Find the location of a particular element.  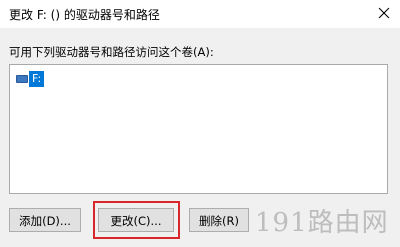

drive-icon is located at coordinates (22, 79).